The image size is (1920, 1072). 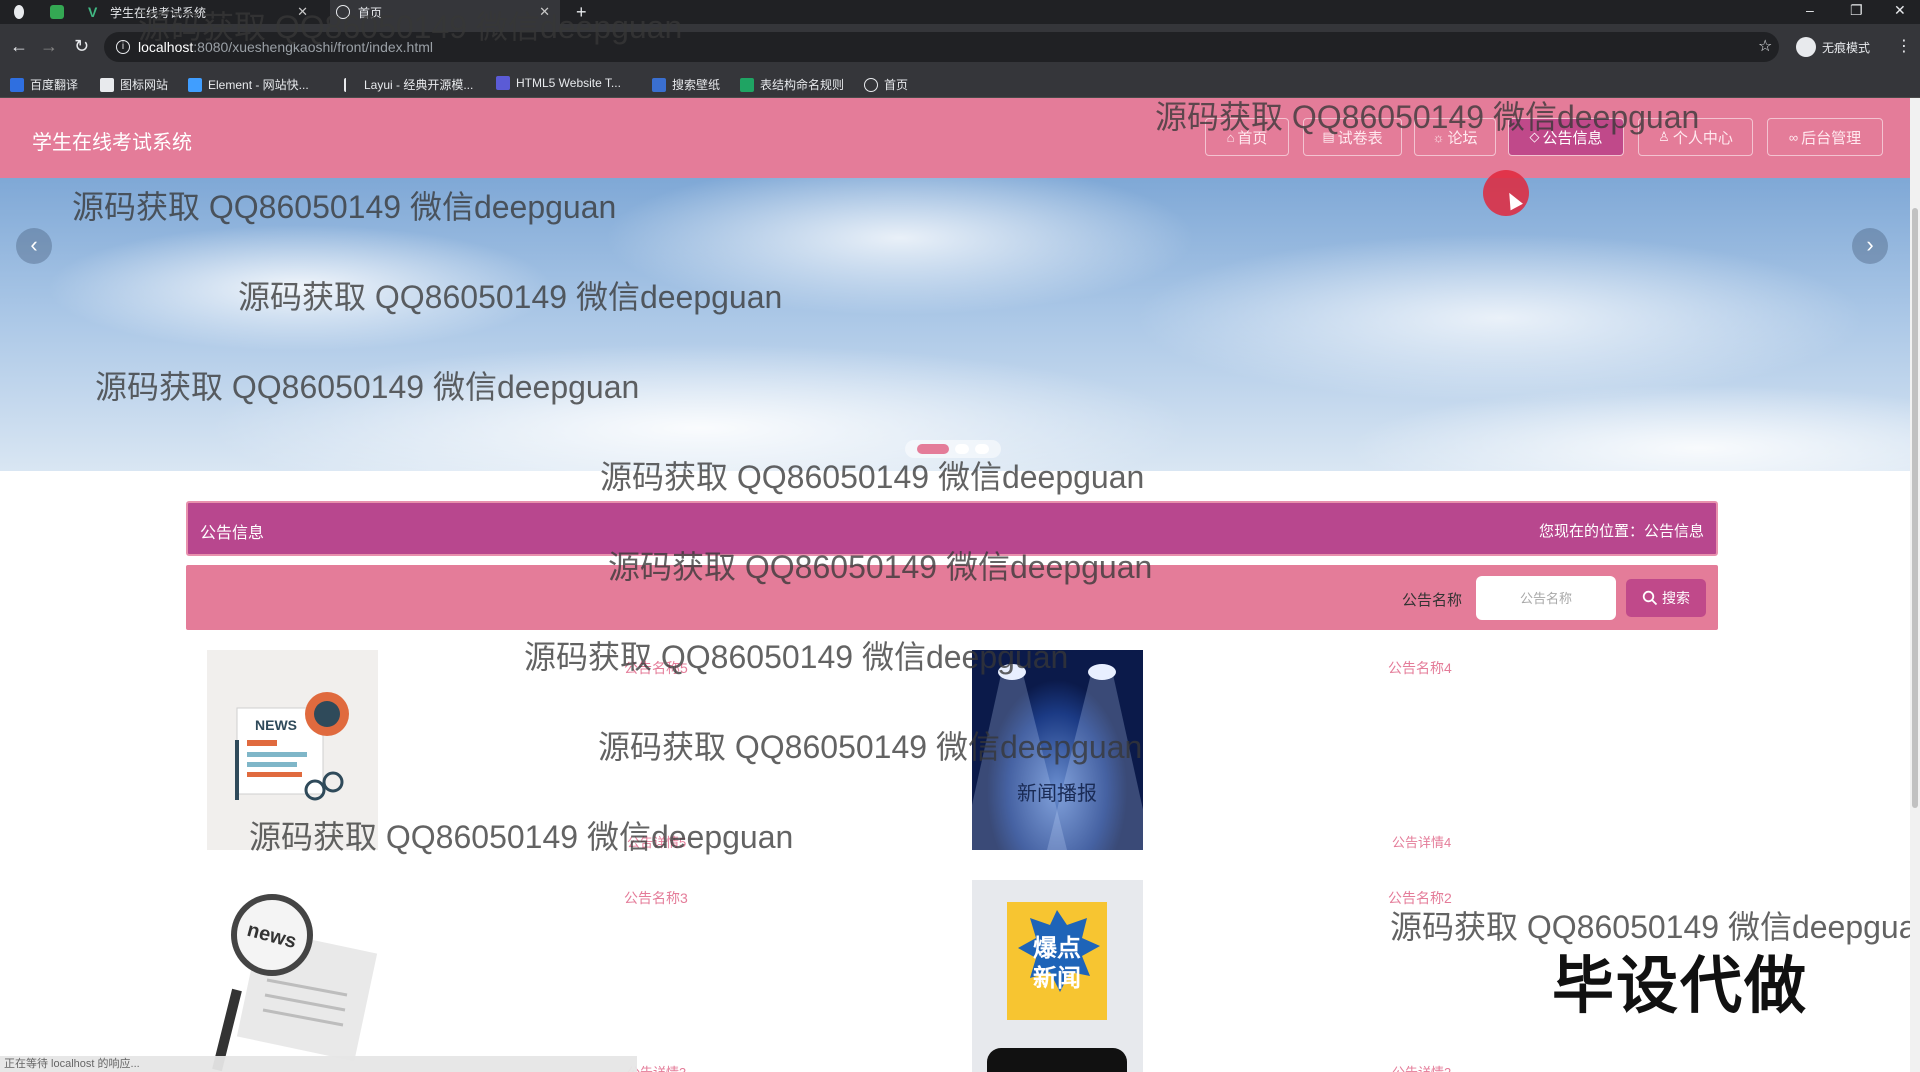 I want to click on nav-label: 论坛, so click(x=1462, y=138).